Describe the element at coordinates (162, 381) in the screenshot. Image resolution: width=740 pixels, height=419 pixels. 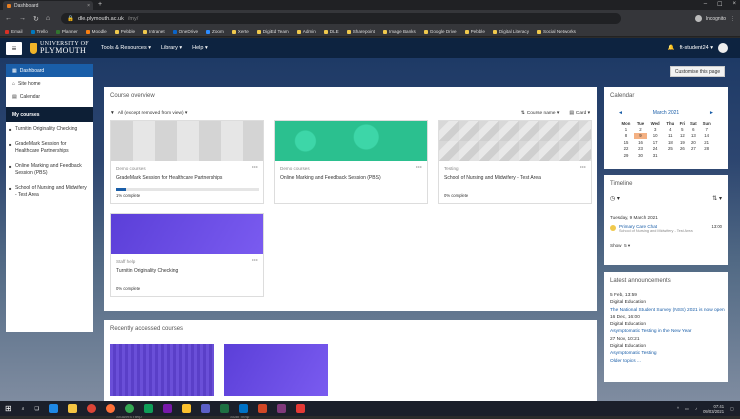
I see `recent-course-card: Student help` at that location.